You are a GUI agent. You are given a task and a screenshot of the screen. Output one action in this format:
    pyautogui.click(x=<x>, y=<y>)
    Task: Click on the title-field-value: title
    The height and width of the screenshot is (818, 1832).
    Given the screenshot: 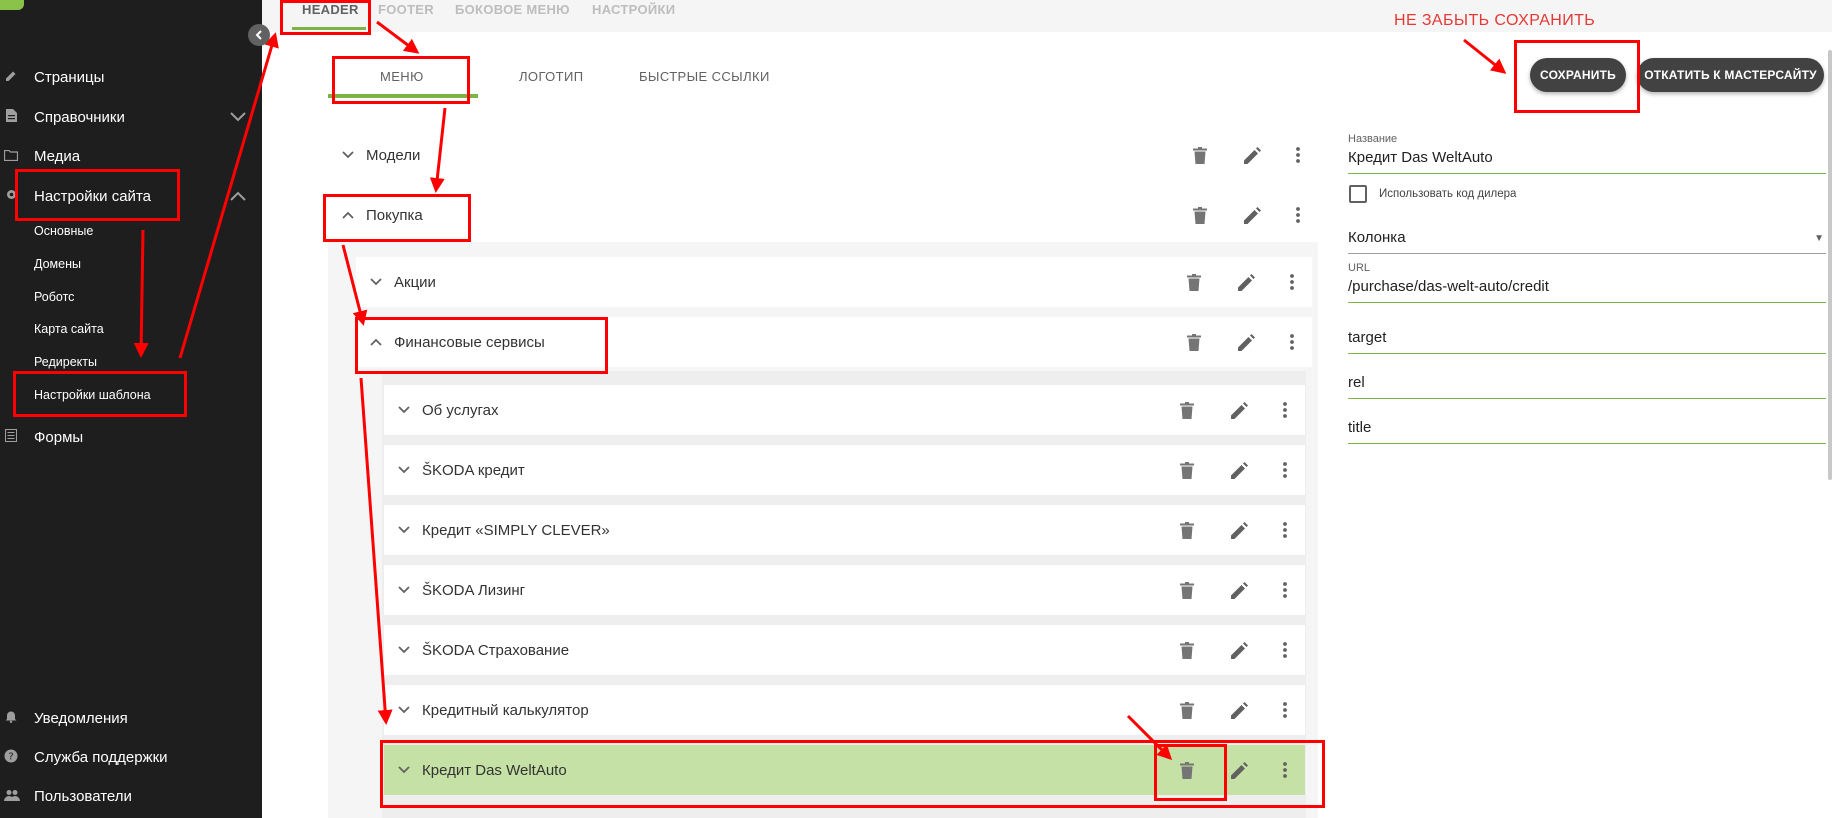 What is the action you would take?
    pyautogui.click(x=1587, y=429)
    